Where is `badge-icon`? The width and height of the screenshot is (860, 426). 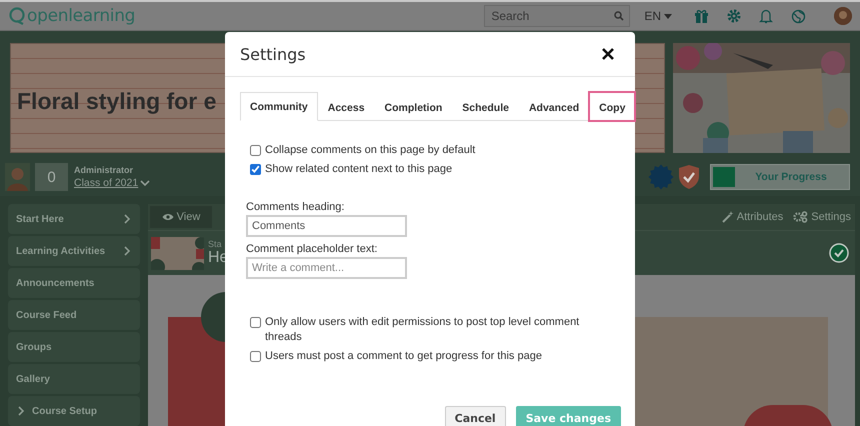
badge-icon is located at coordinates (661, 177).